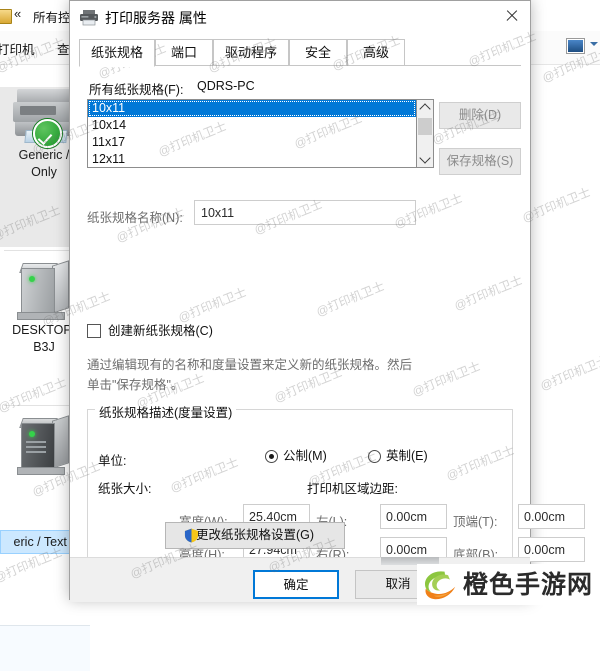 Image resolution: width=600 pixels, height=671 pixels. I want to click on view-mode-icon, so click(575, 46).